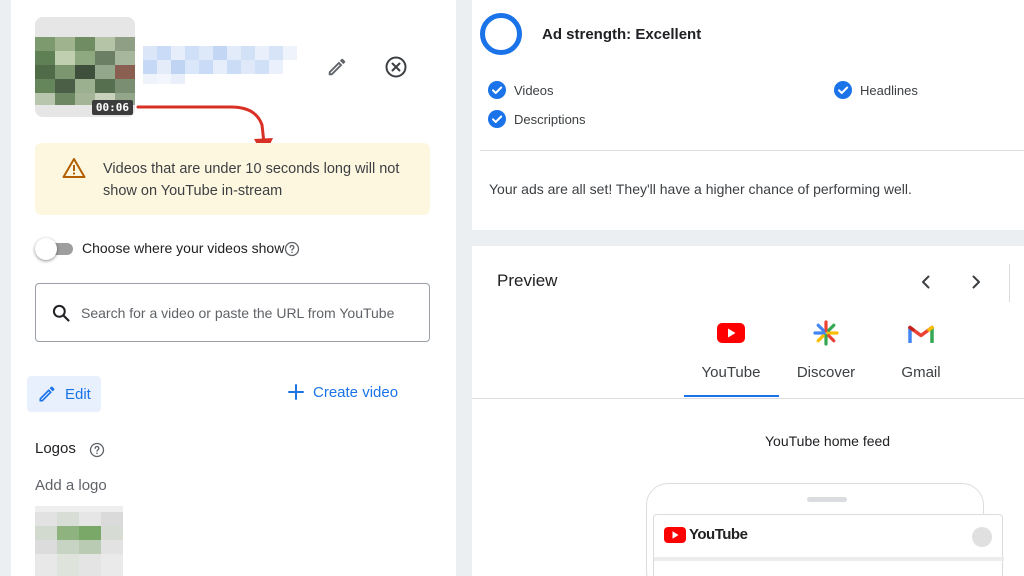  What do you see at coordinates (296, 392) in the screenshot?
I see `plus-icon` at bounding box center [296, 392].